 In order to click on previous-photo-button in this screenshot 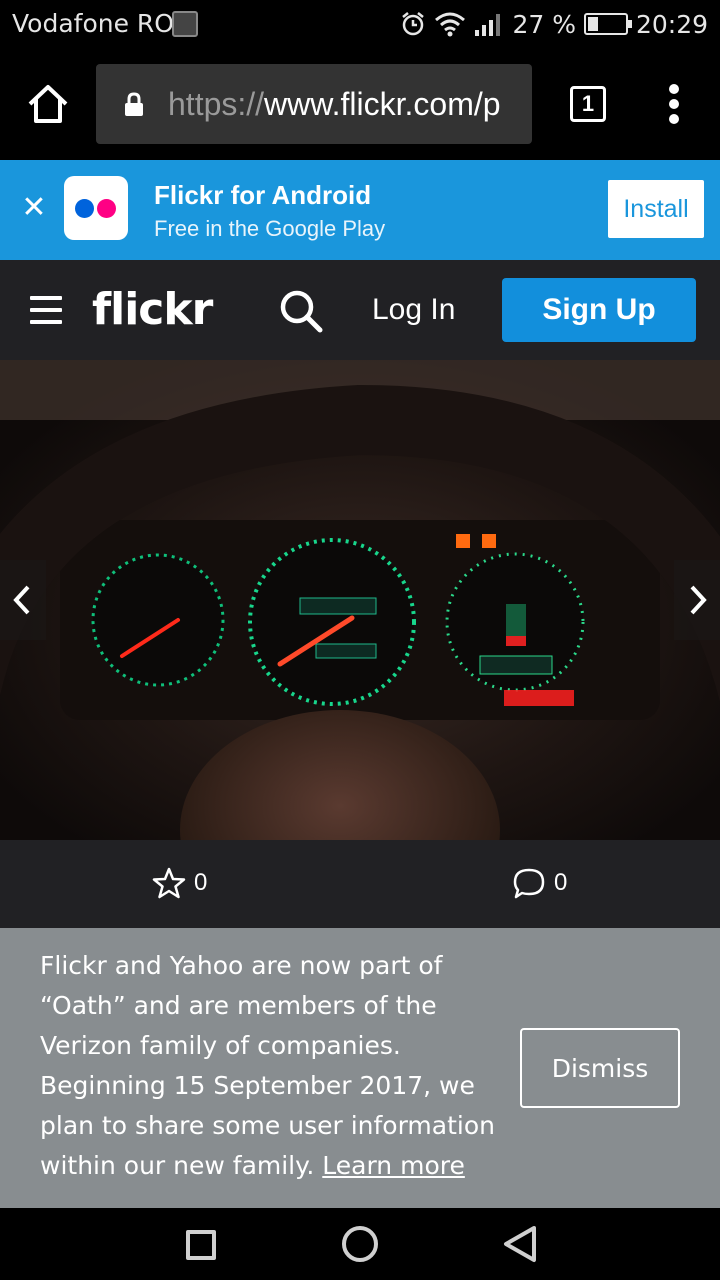, I will do `click(23, 600)`.